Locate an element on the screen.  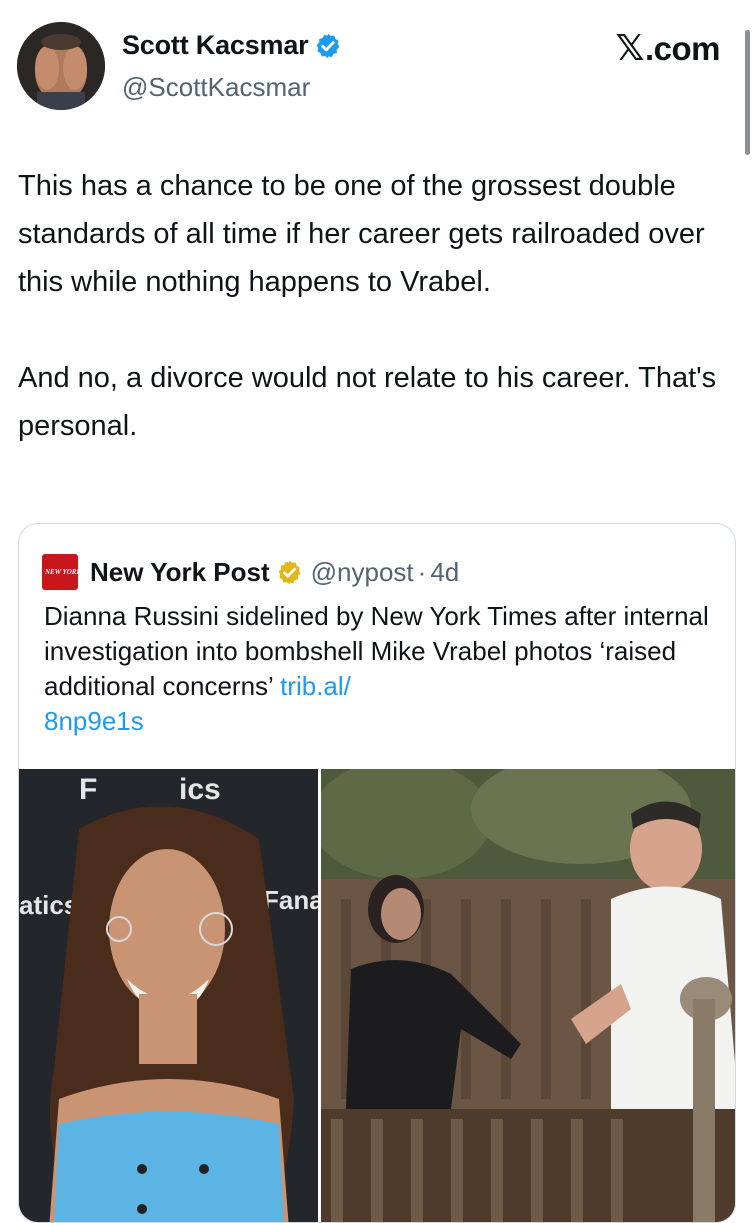
backdrop-text-3: atics is located at coordinates (48, 905).